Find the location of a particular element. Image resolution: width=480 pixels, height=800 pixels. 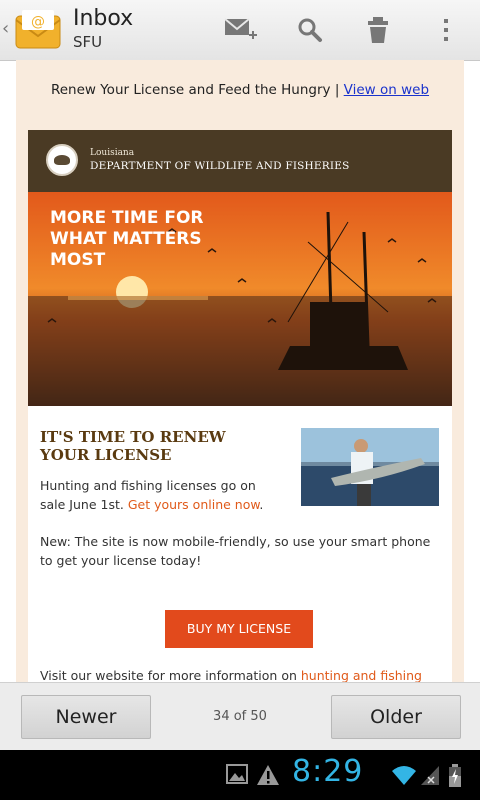

page-title: Inbox is located at coordinates (103, 18).